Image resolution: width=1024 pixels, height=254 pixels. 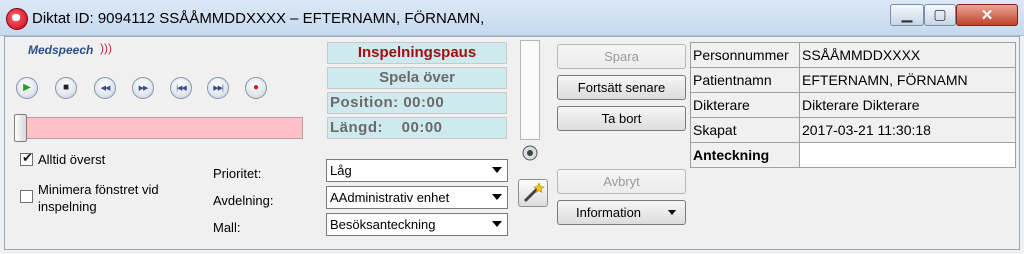 I want to click on stop-icon: ■, so click(x=66, y=87).